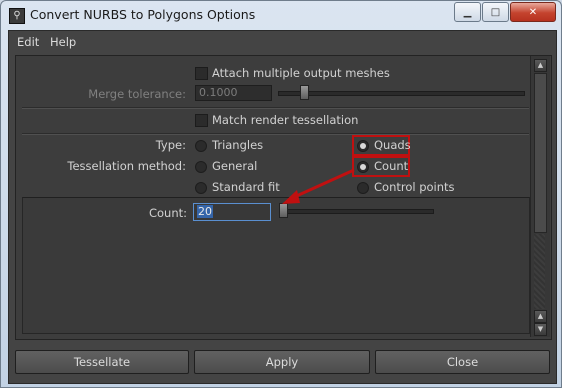 This screenshot has height=388, width=562. I want to click on maximize-icon: □, so click(495, 12).